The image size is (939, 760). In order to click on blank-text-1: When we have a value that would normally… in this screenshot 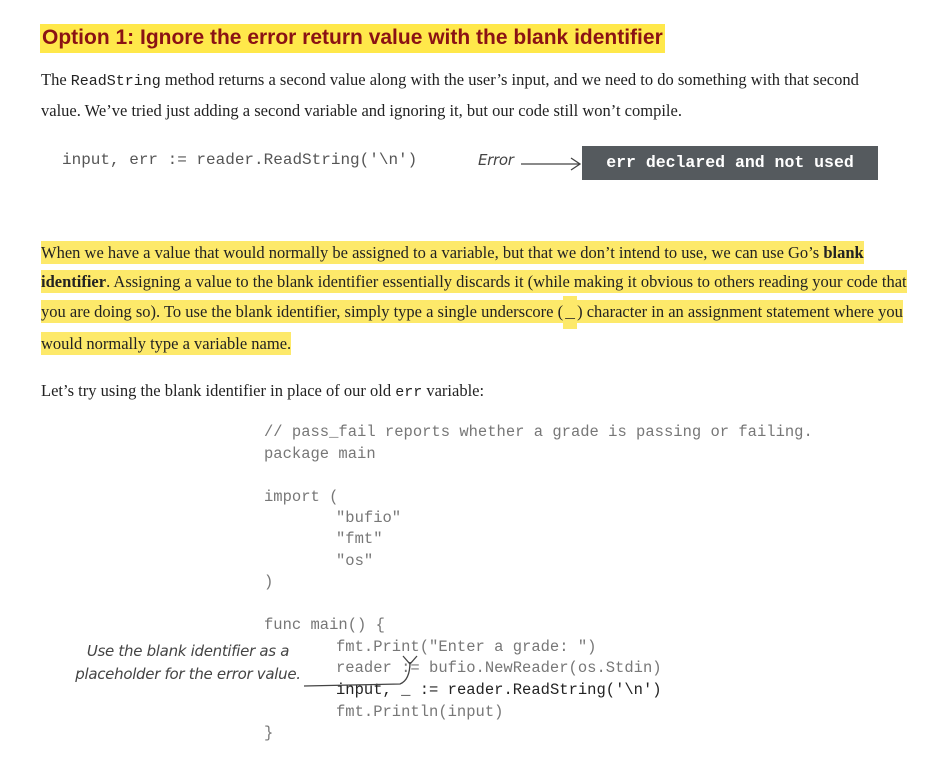, I will do `click(432, 252)`.